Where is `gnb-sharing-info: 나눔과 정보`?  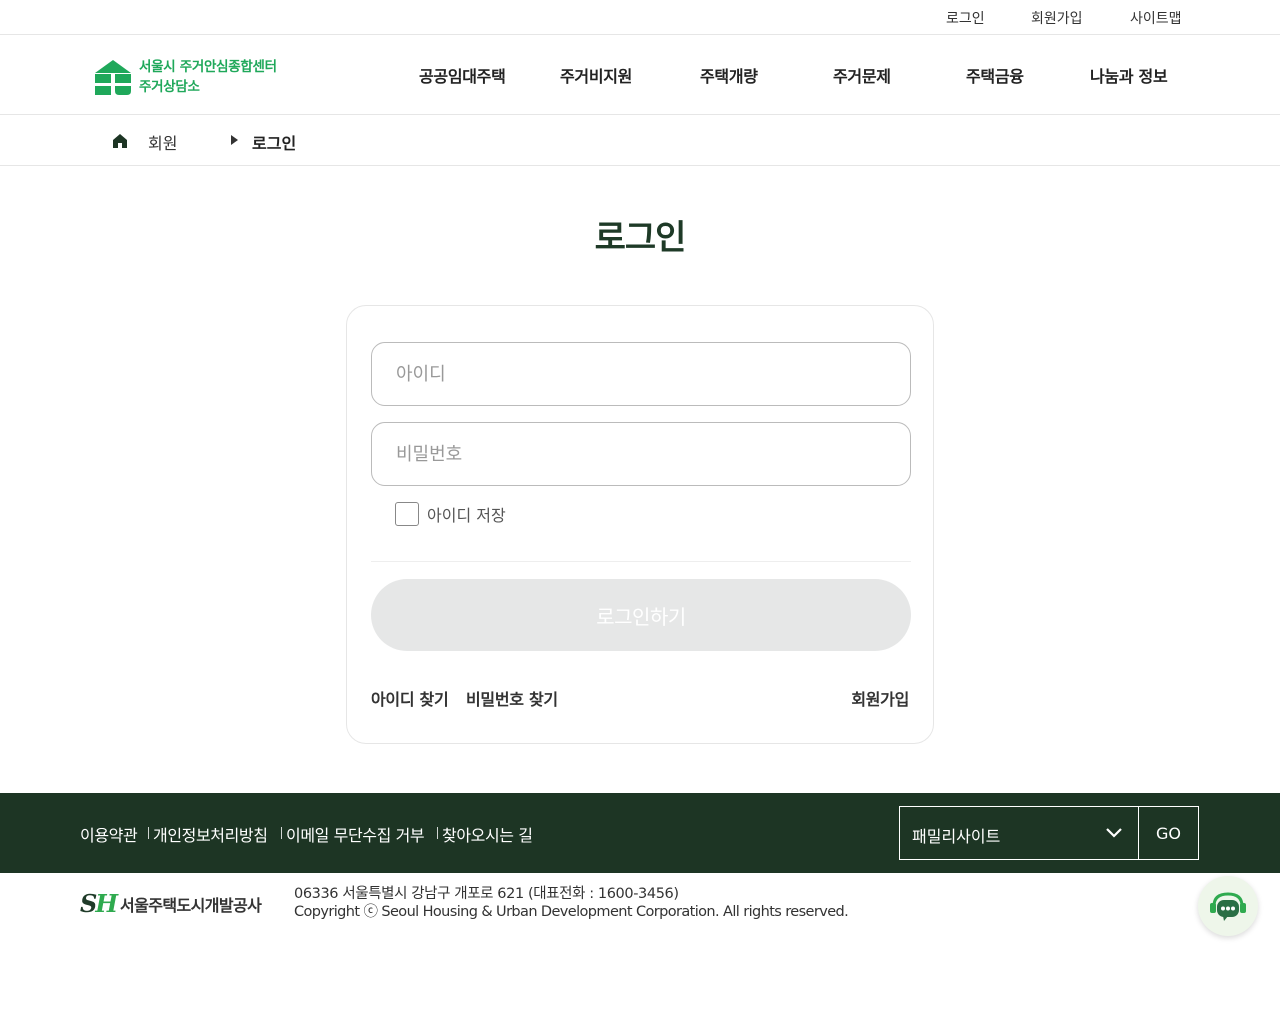 gnb-sharing-info: 나눔과 정보 is located at coordinates (1129, 75).